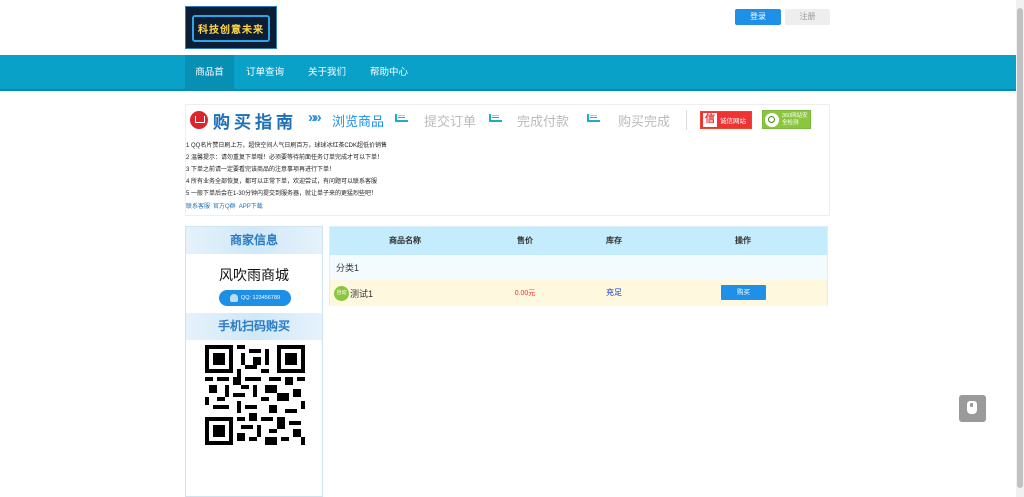  Describe the element at coordinates (233, 297) in the screenshot. I see `qq-penguin-icon` at that location.